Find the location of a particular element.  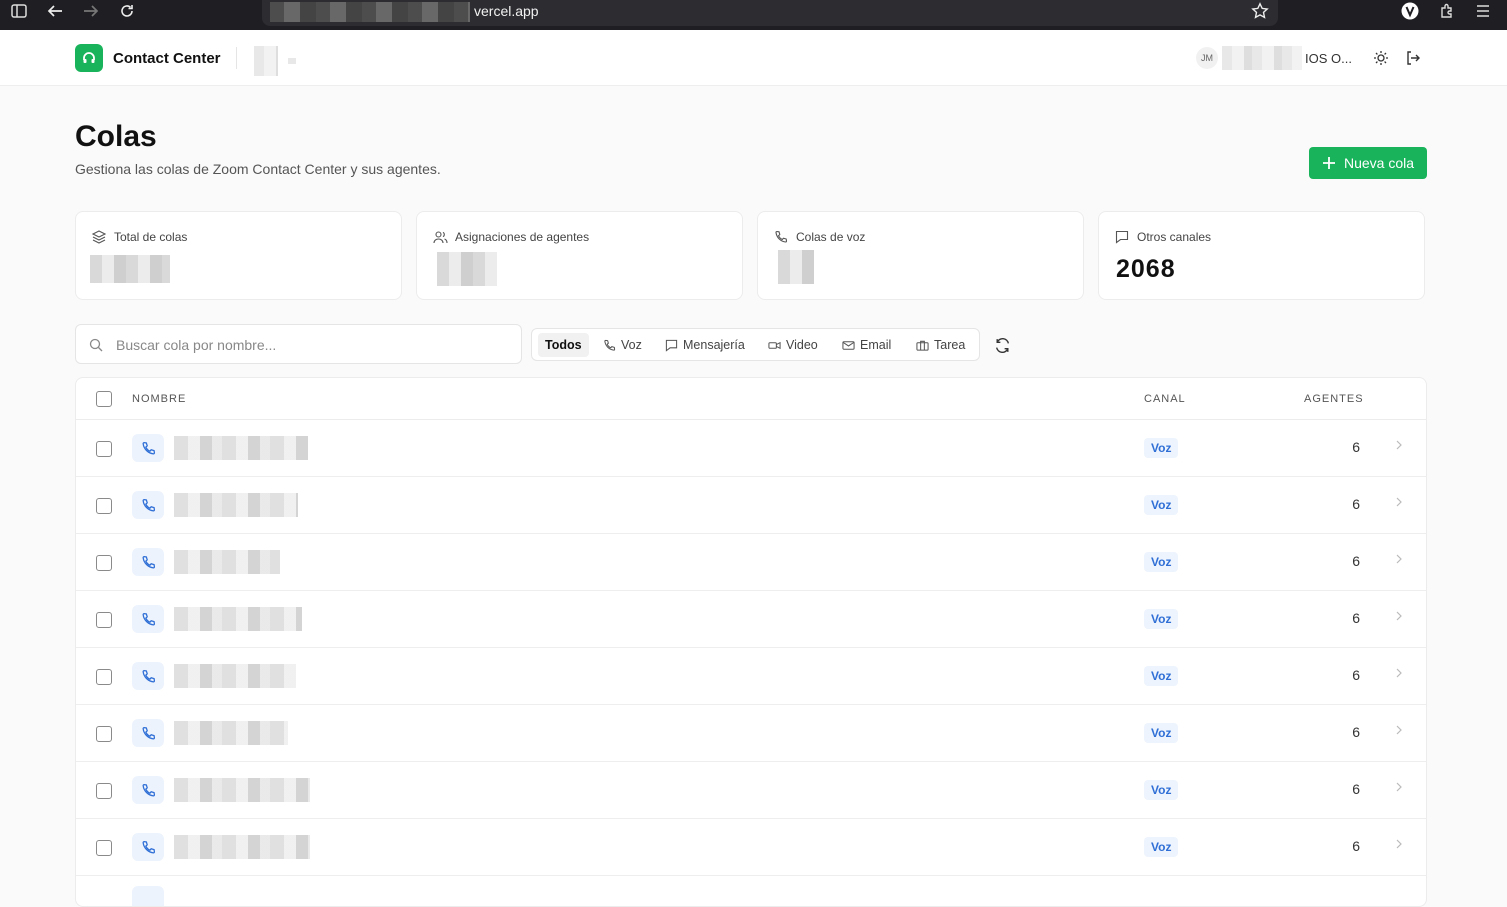

filter-task: Tarea is located at coordinates (940, 345).